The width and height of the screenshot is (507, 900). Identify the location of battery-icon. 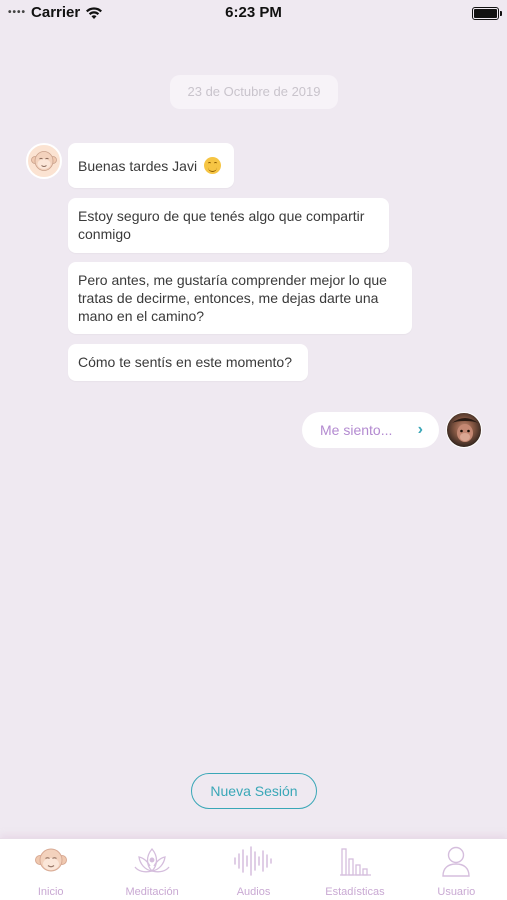
(487, 13).